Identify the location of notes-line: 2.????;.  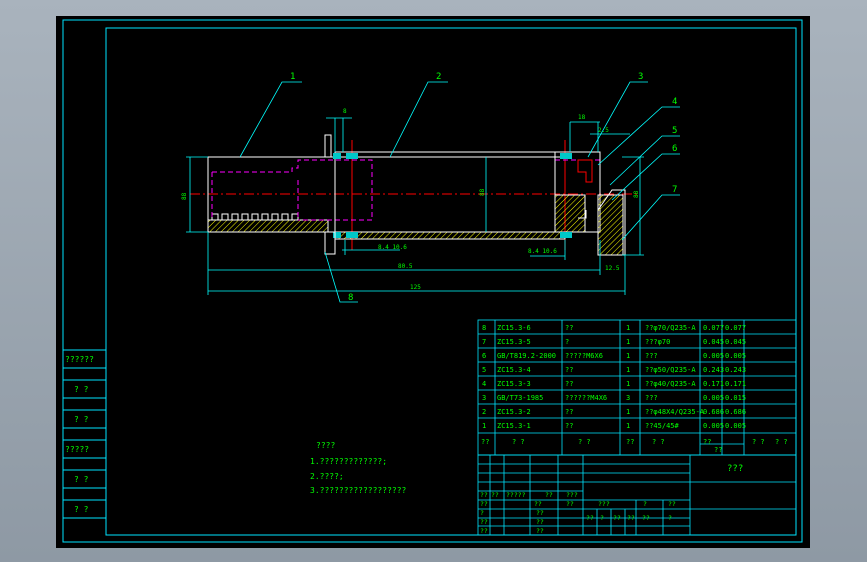
(327, 476).